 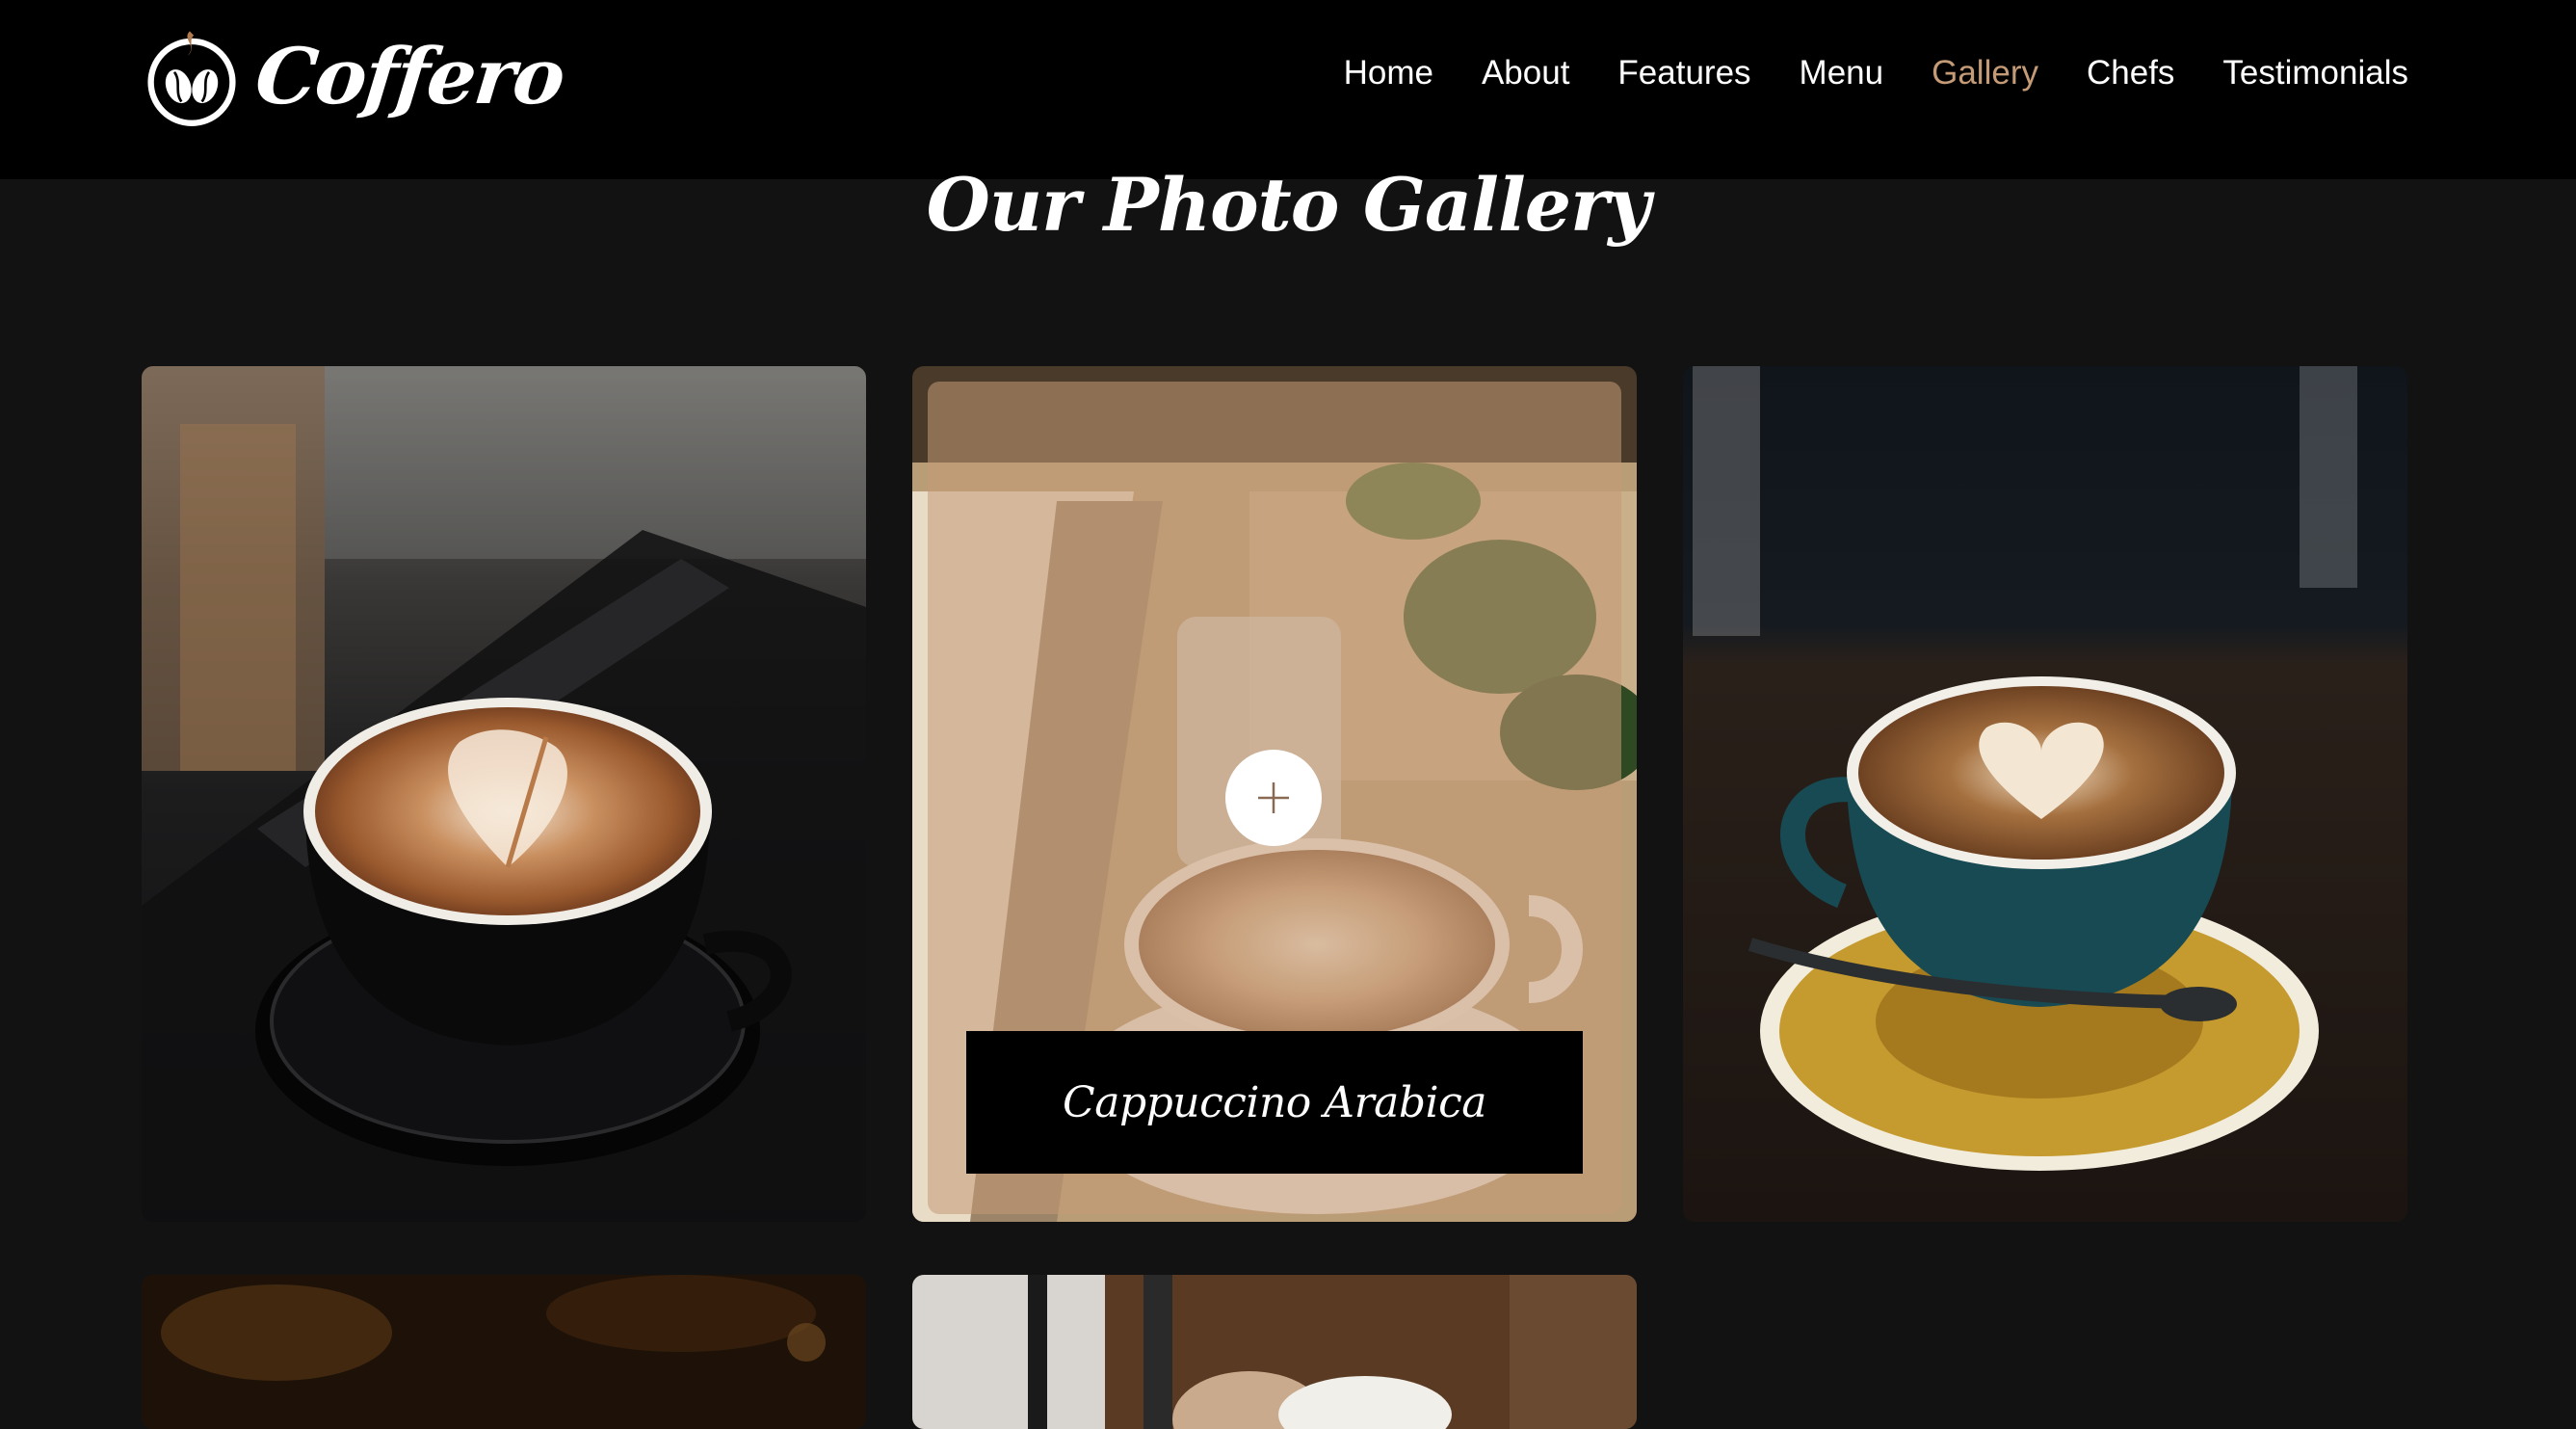 I want to click on brand-logo: Coffero, so click(x=354, y=76).